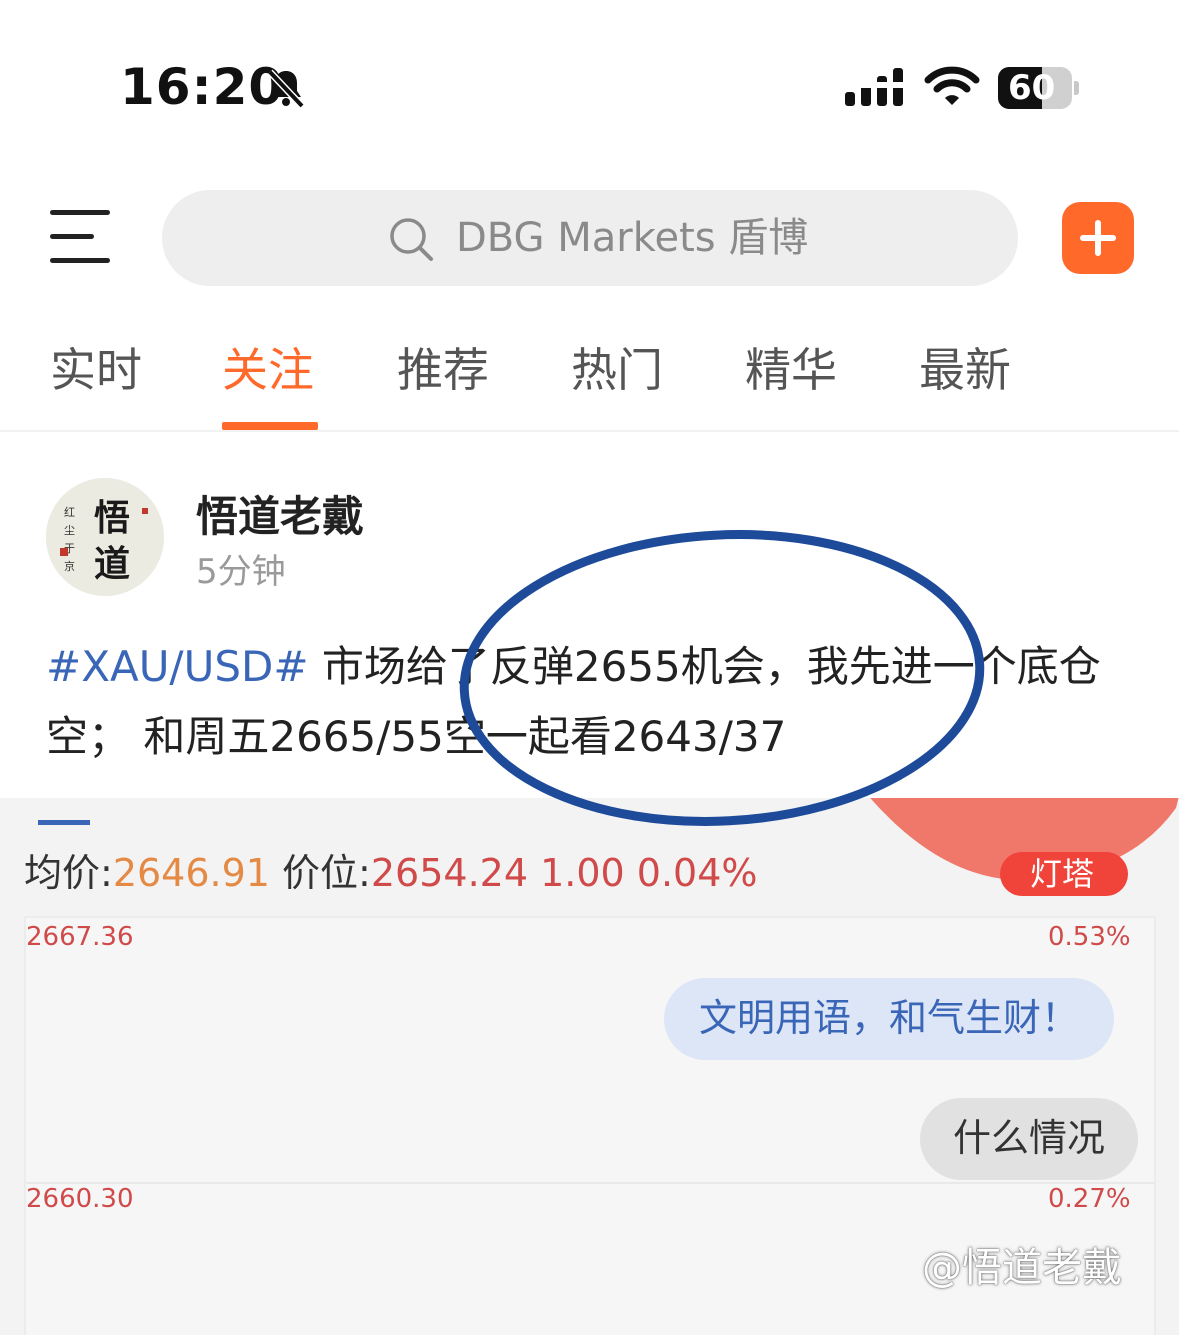 The height and width of the screenshot is (1335, 1179). I want to click on add-post-button, so click(1098, 238).